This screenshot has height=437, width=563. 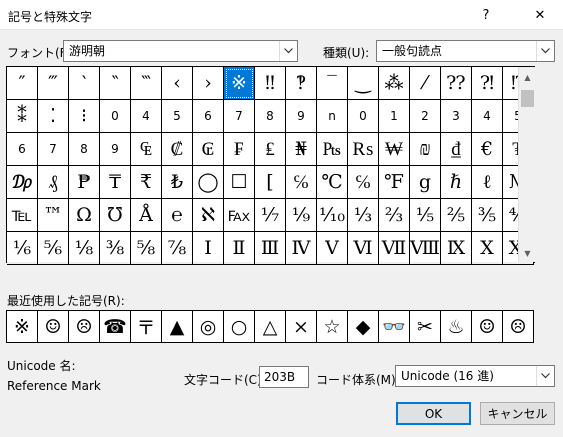 What do you see at coordinates (239, 149) in the screenshot?
I see `symbol-cell: ₣` at bounding box center [239, 149].